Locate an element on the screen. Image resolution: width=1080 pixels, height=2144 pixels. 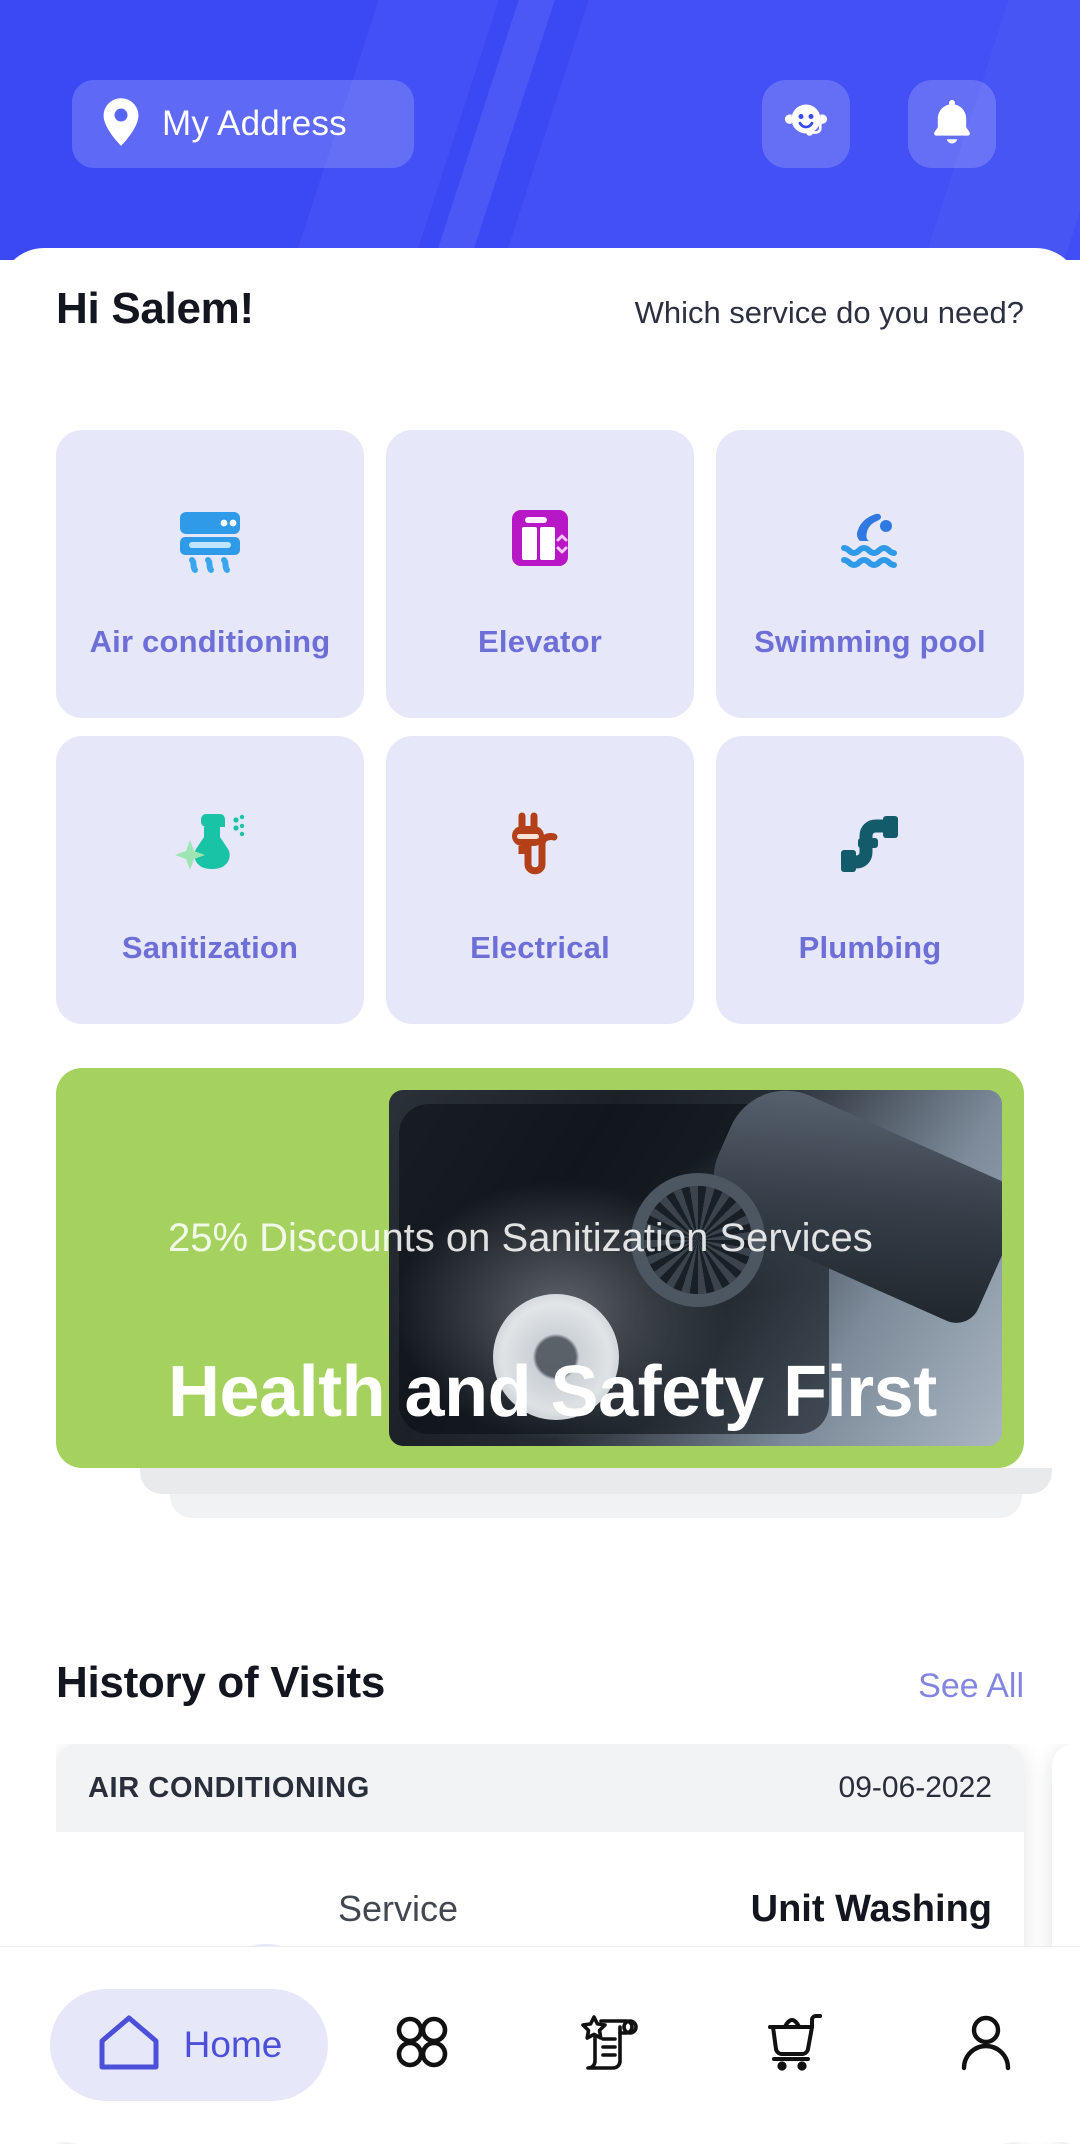
see-all-link: See All is located at coordinates (971, 1686).